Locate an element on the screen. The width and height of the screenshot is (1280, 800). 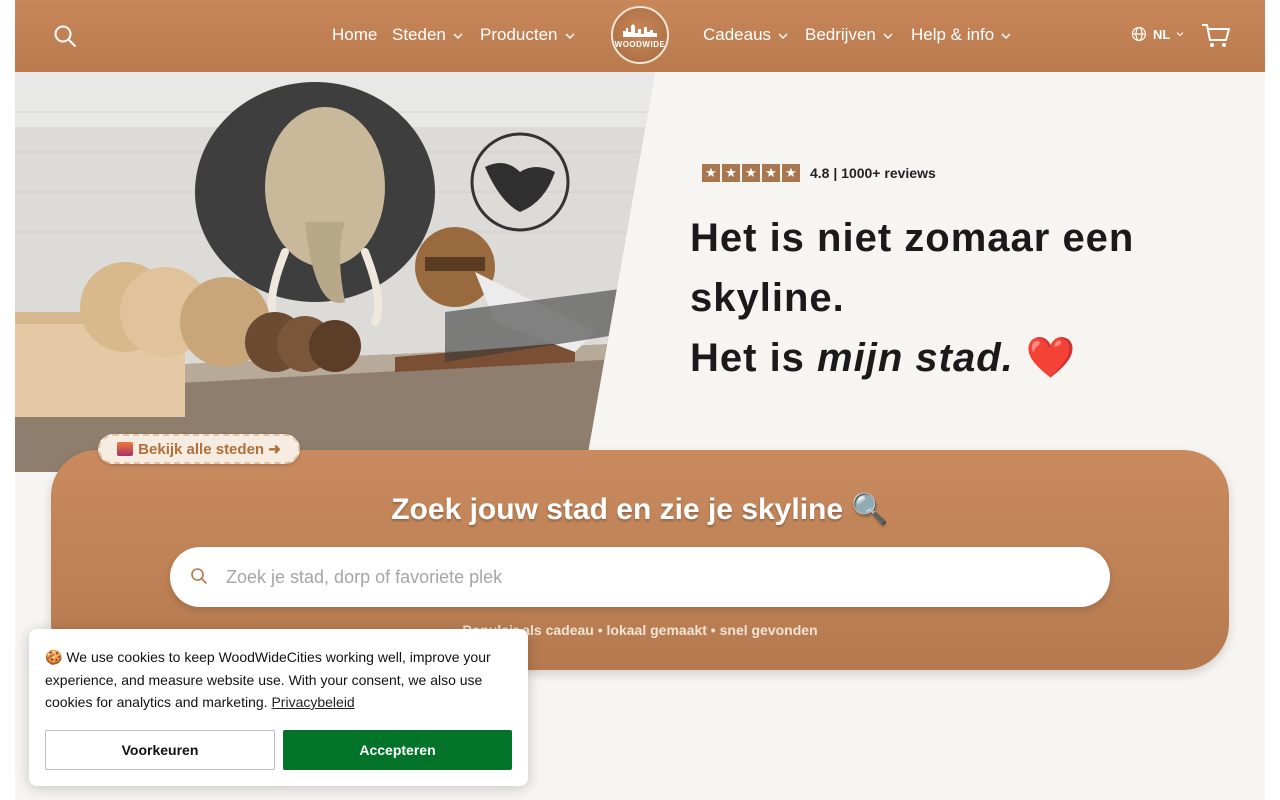
search-title: Zoek jouw stad en zie je skyline 🔍 is located at coordinates (640, 509).